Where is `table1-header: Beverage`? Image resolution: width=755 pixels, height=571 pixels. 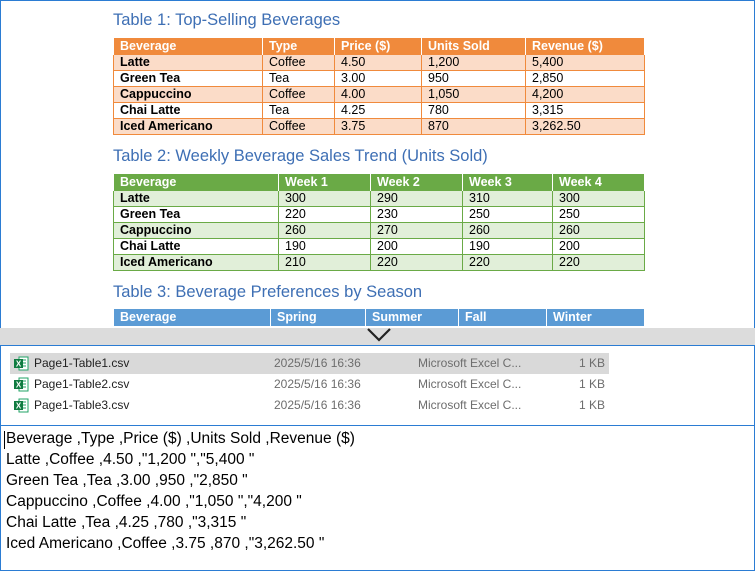 table1-header: Beverage is located at coordinates (188, 46).